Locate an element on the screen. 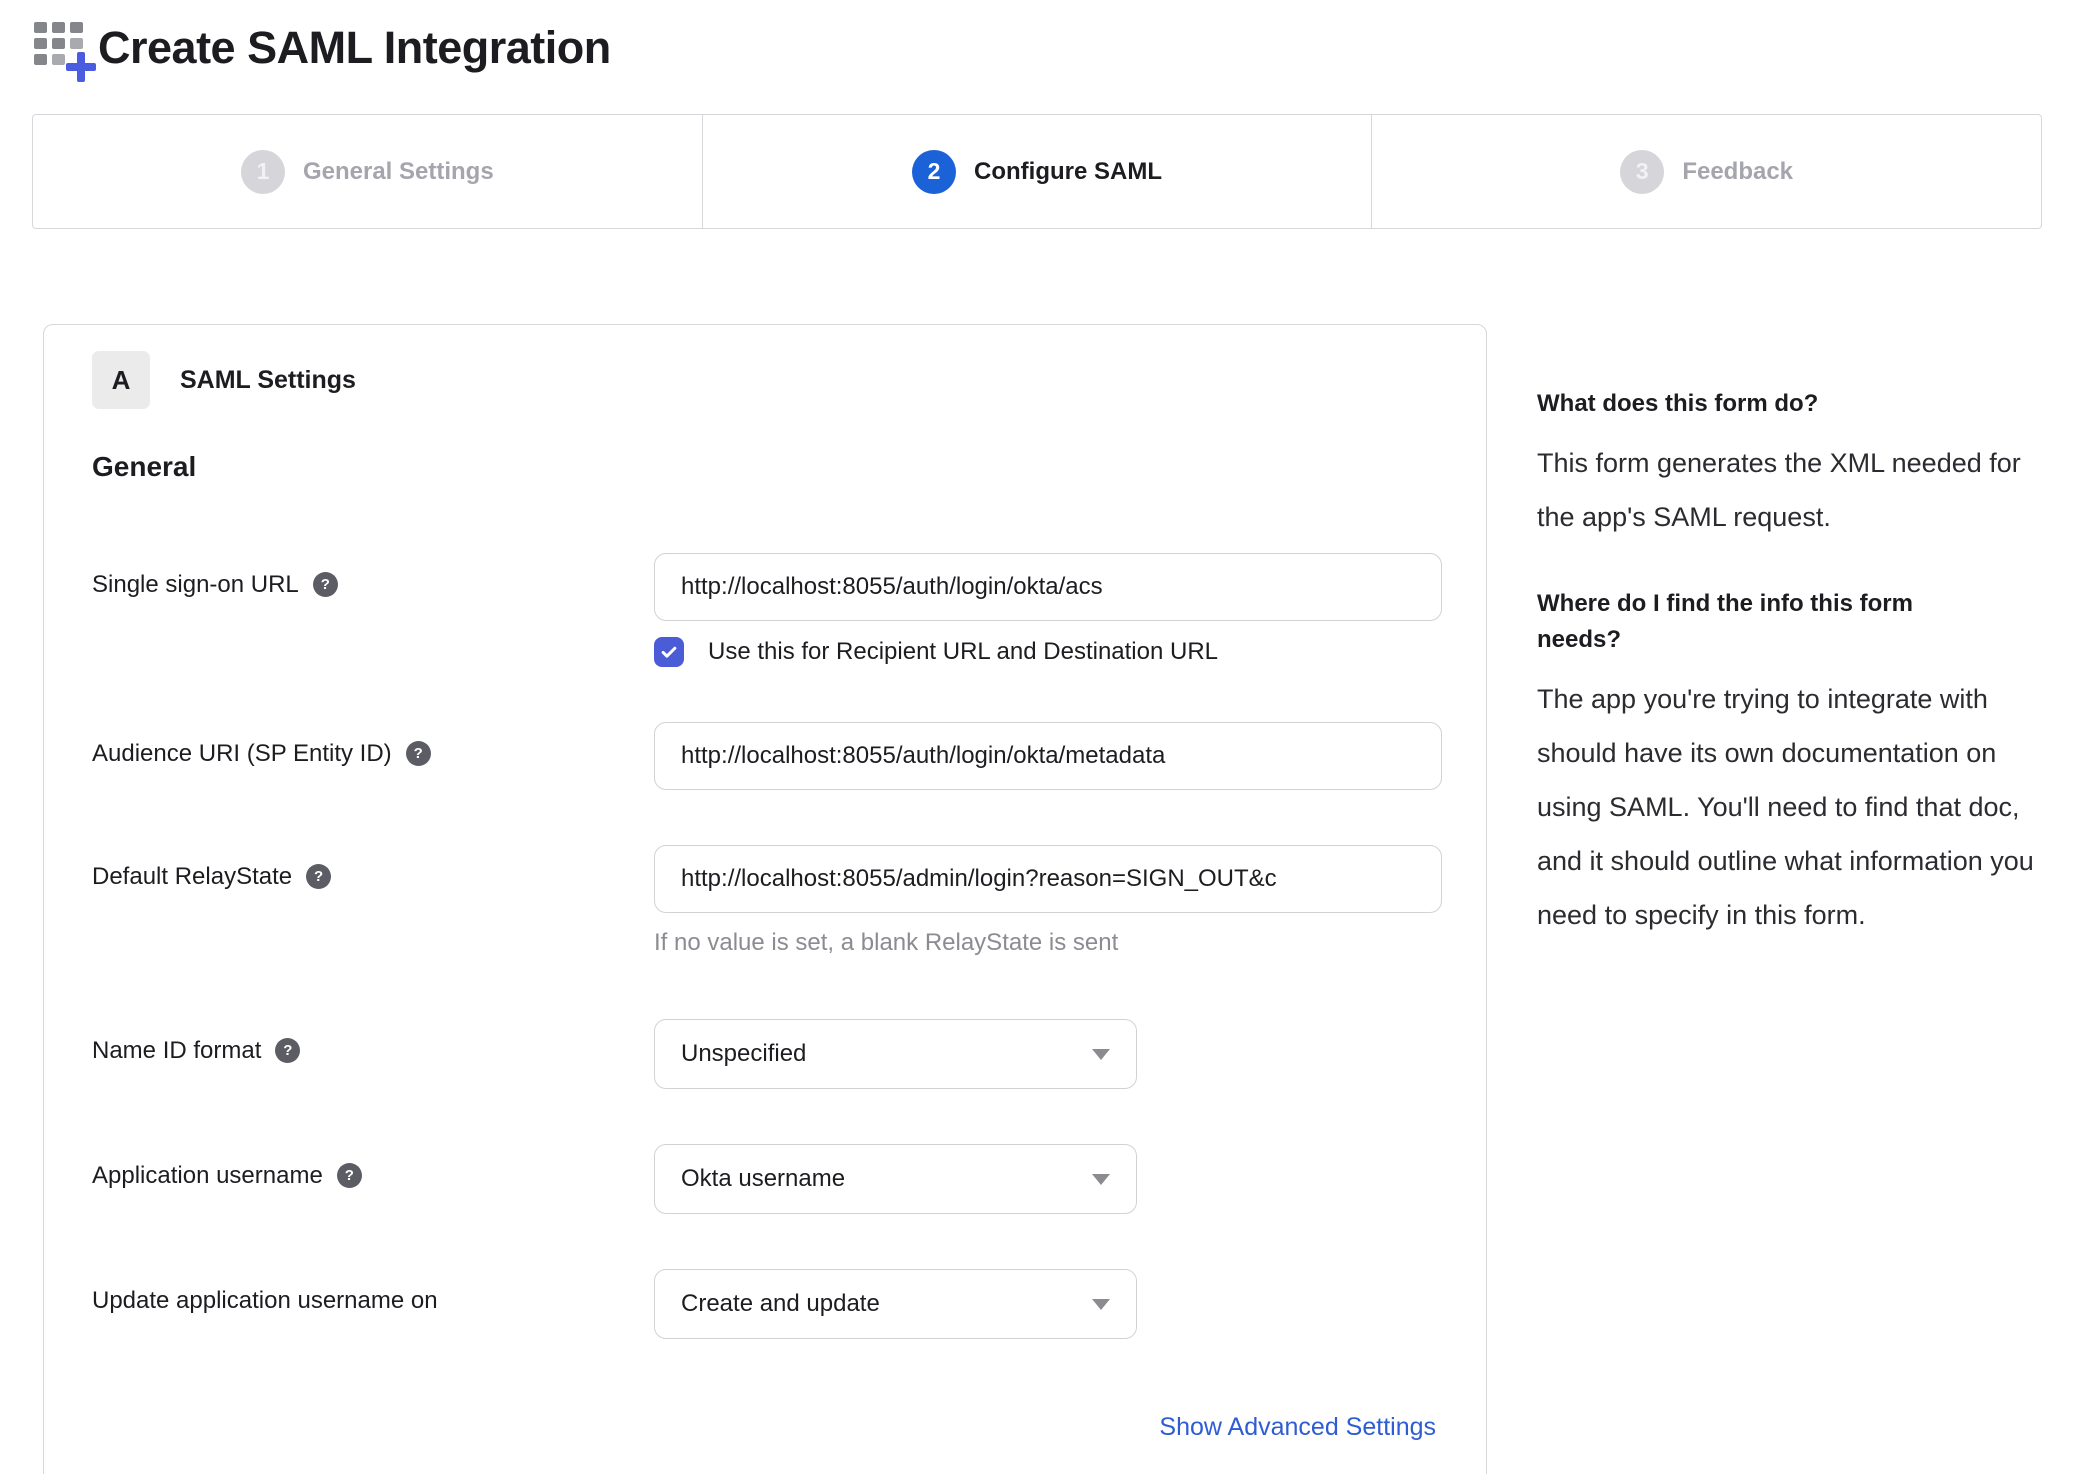 This screenshot has height=1474, width=2074. step-3-label: Feedback is located at coordinates (1738, 171).